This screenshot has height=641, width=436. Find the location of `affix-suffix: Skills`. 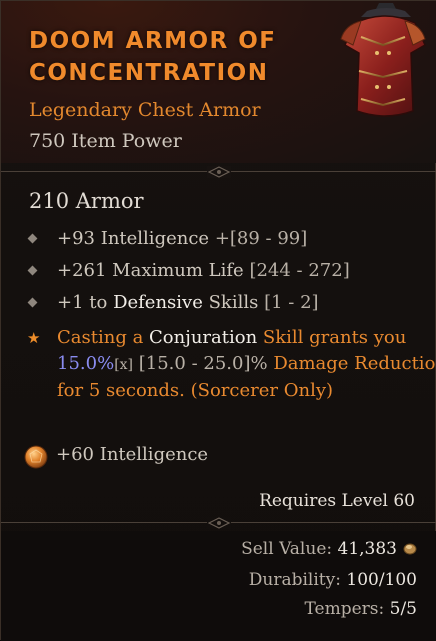

affix-suffix: Skills is located at coordinates (230, 302).